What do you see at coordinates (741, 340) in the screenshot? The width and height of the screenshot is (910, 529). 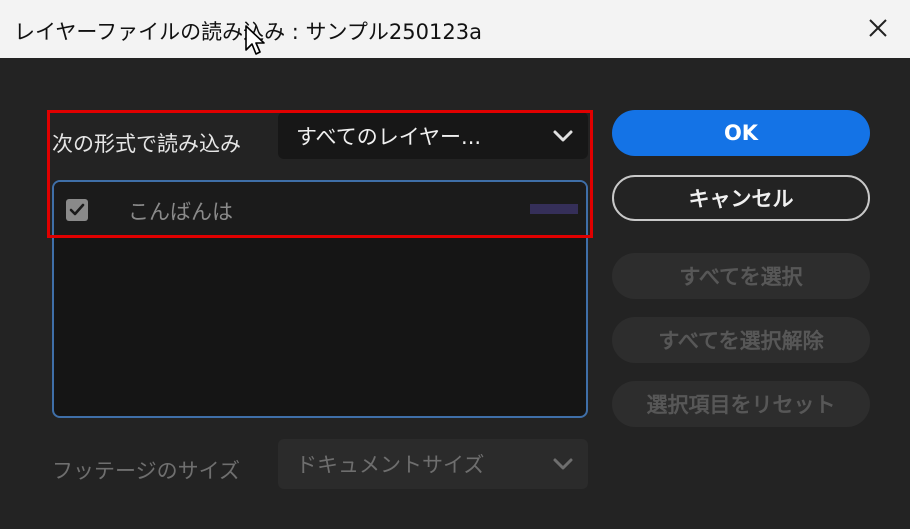 I see `deselect-all-button: すべてを選択解除` at bounding box center [741, 340].